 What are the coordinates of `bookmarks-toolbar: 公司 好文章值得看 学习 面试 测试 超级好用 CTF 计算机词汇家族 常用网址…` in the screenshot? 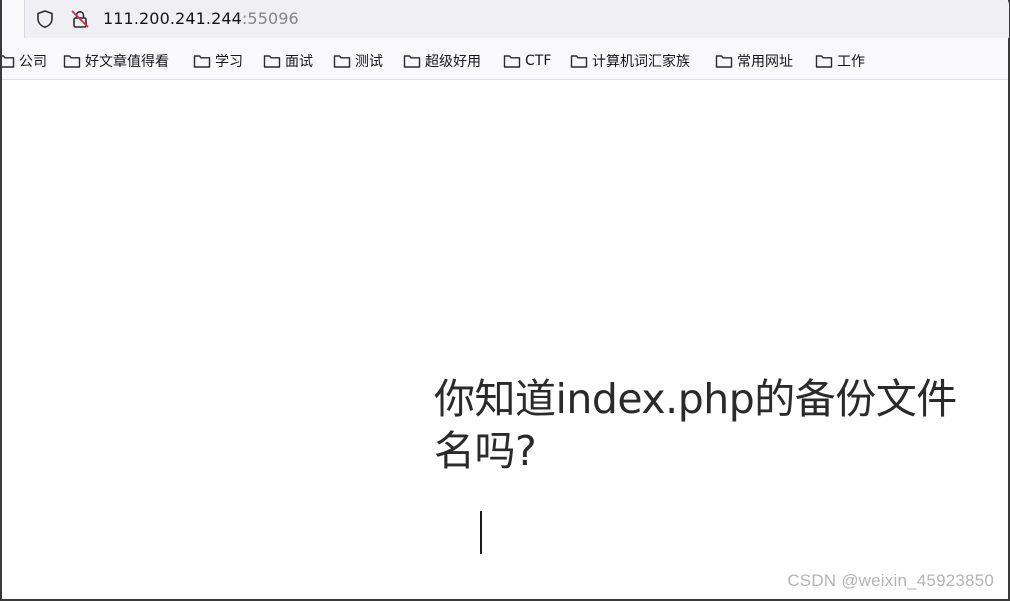 It's located at (505, 60).